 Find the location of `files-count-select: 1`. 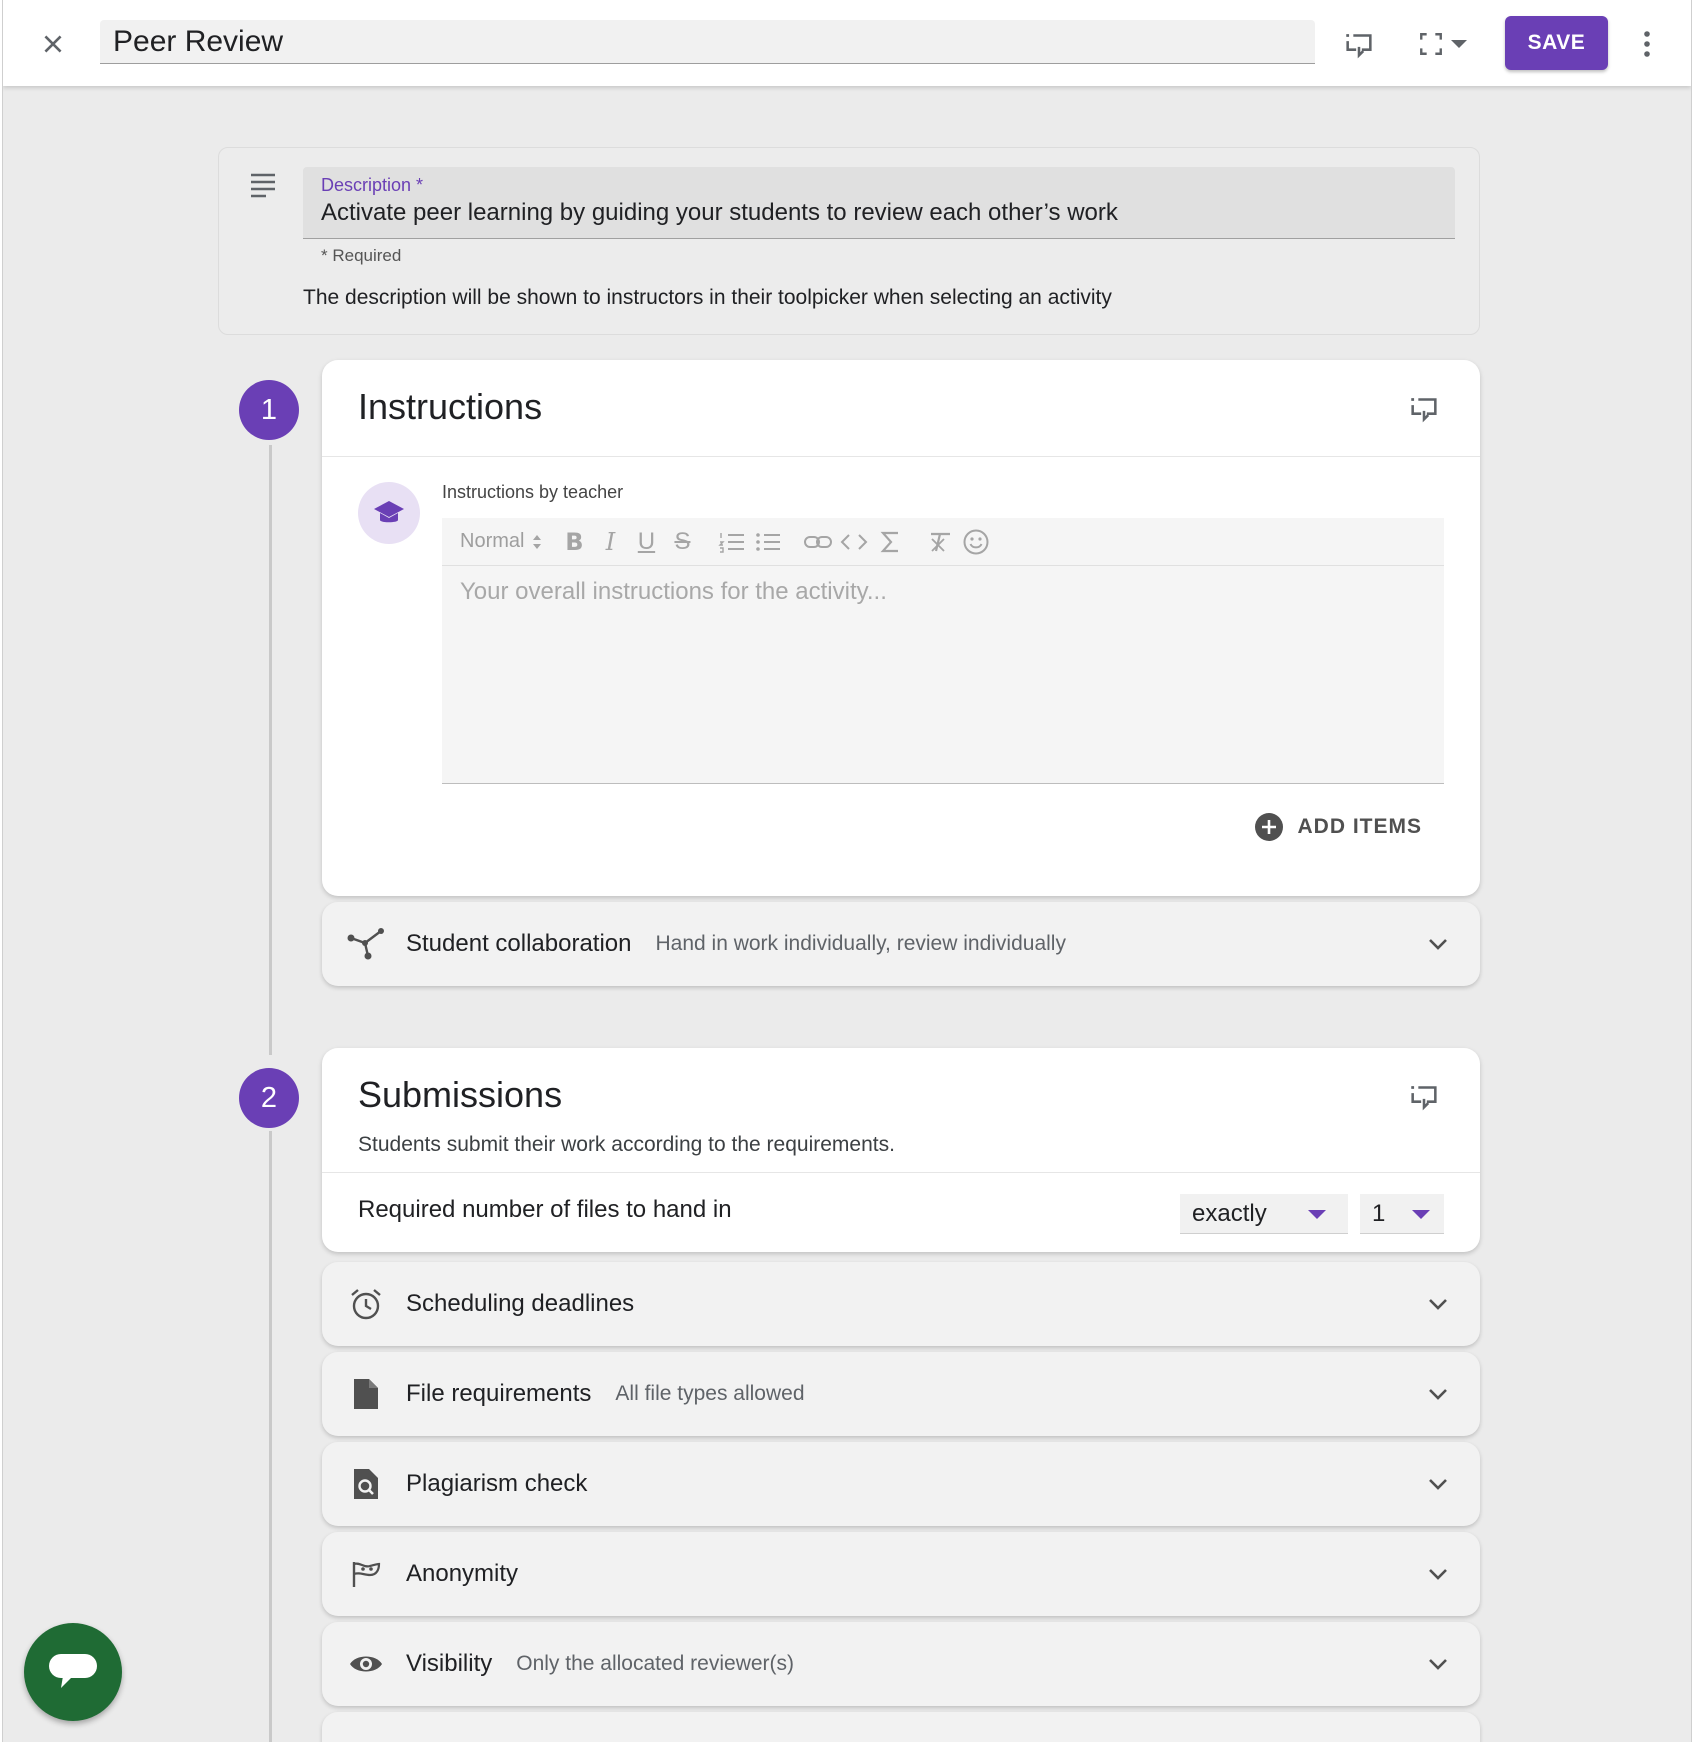

files-count-select: 1 is located at coordinates (1402, 1214).